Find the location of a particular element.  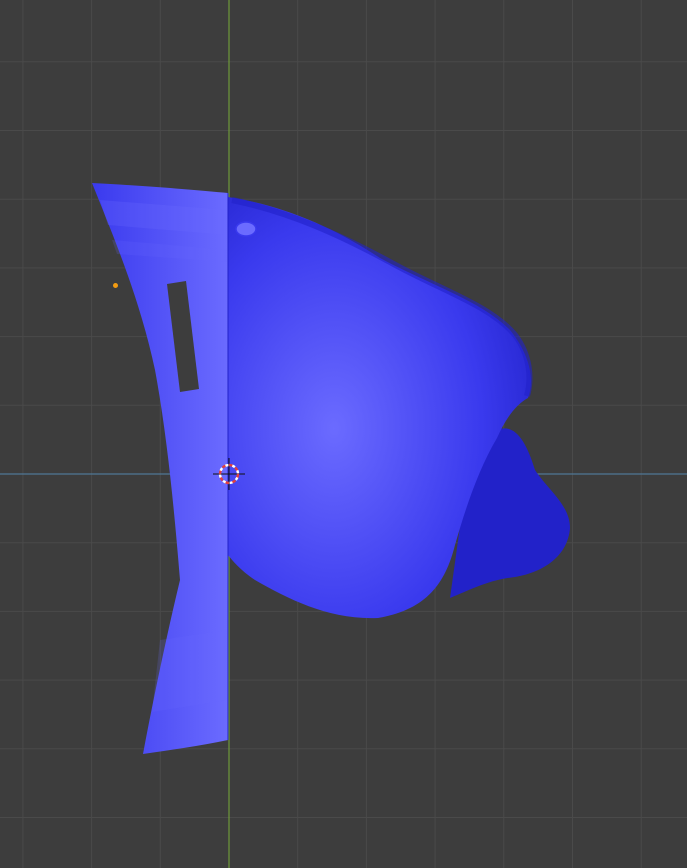

mesh-hole is located at coordinates (246, 229).